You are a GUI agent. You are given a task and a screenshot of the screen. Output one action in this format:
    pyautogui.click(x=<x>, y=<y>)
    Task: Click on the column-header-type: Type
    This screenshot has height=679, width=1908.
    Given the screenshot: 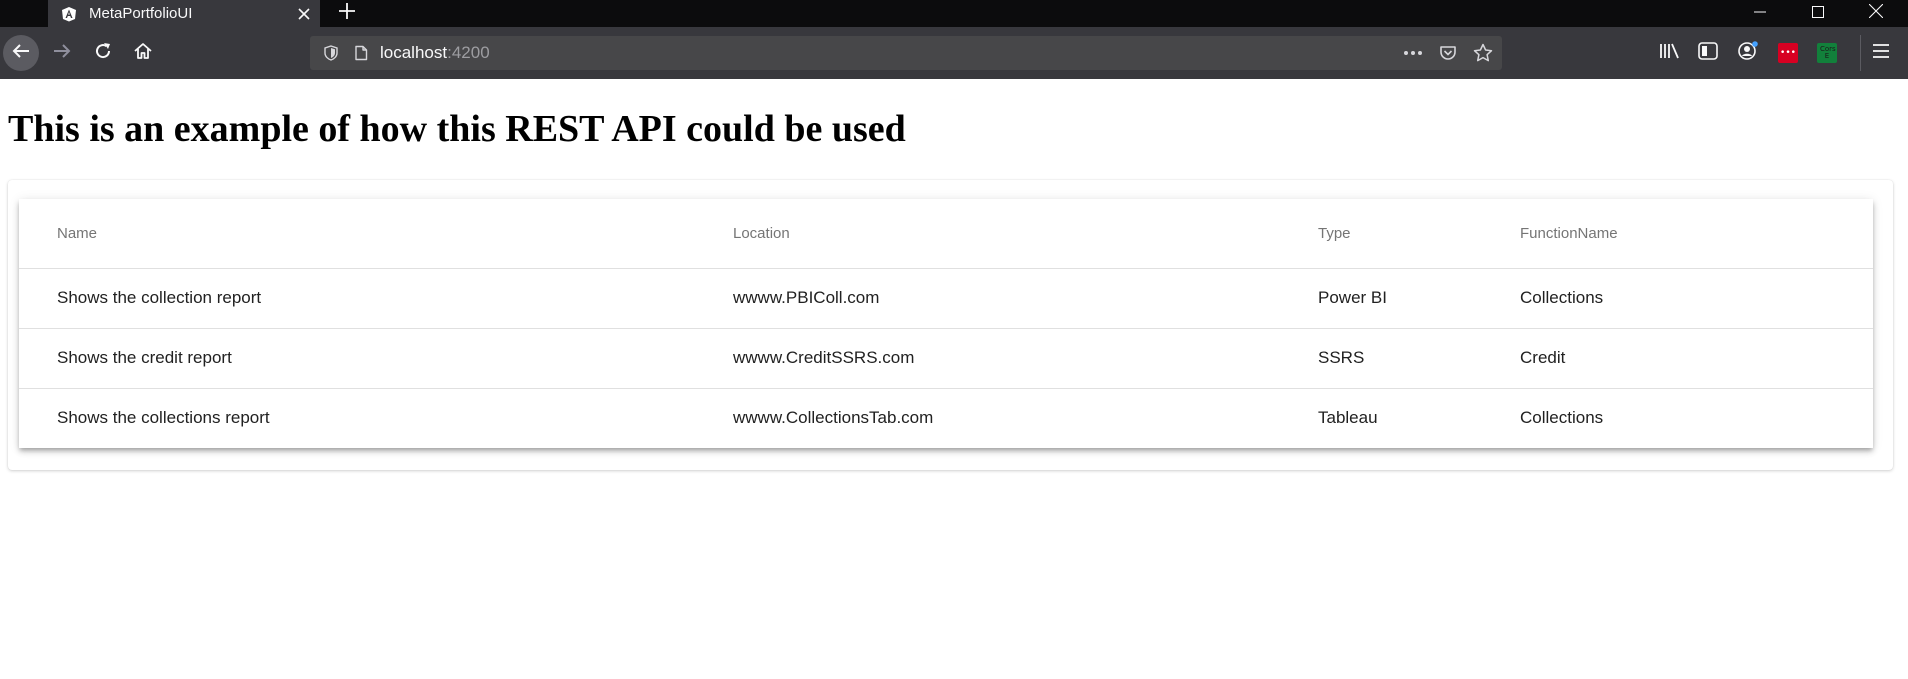 What is the action you would take?
    pyautogui.click(x=1419, y=234)
    